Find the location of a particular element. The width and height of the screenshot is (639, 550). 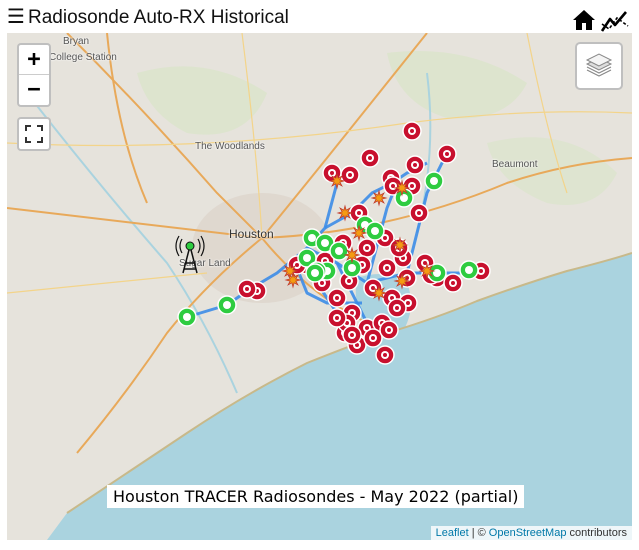

zoom-control: + − is located at coordinates (34, 75).